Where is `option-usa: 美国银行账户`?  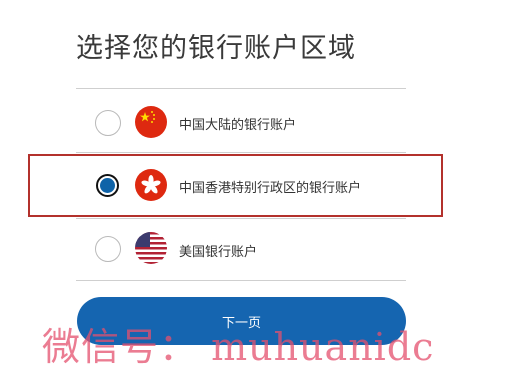 option-usa: 美国银行账户 is located at coordinates (235, 249).